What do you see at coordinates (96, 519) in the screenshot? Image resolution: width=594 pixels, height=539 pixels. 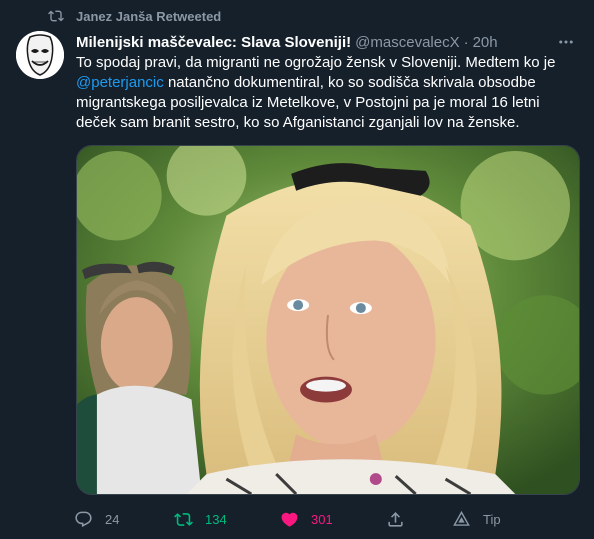 I see `reply-button: 24` at bounding box center [96, 519].